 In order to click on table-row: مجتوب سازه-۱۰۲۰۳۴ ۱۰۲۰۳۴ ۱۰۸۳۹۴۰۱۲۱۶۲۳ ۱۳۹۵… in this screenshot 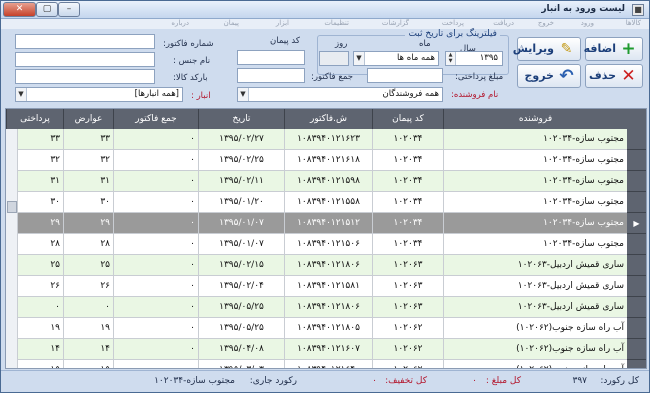, I will do `click(326, 139)`.